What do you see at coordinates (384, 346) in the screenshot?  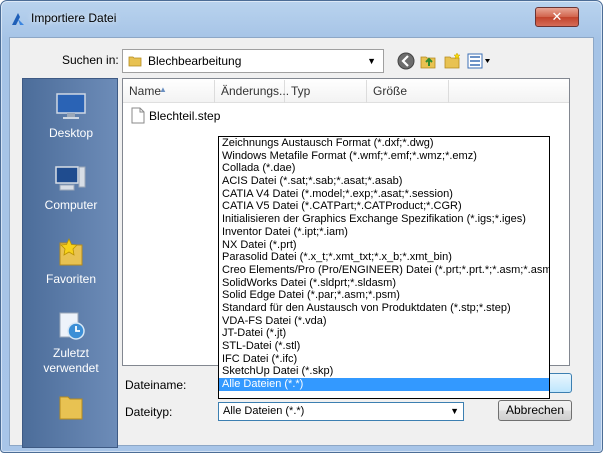 I see `file-type-option: STL-Datei (*.stl)` at bounding box center [384, 346].